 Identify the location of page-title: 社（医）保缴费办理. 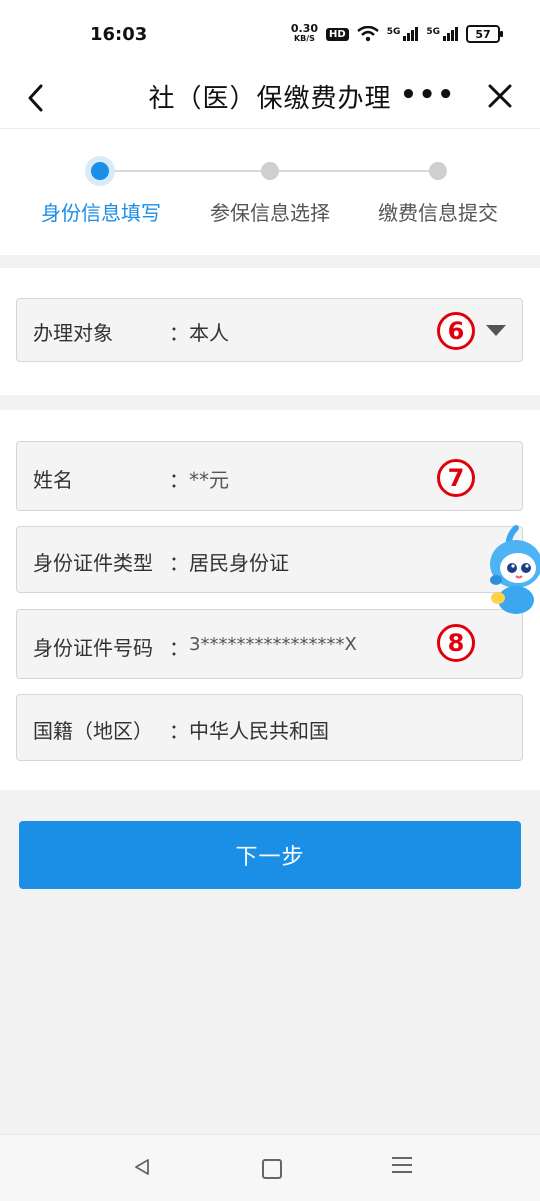
(270, 99).